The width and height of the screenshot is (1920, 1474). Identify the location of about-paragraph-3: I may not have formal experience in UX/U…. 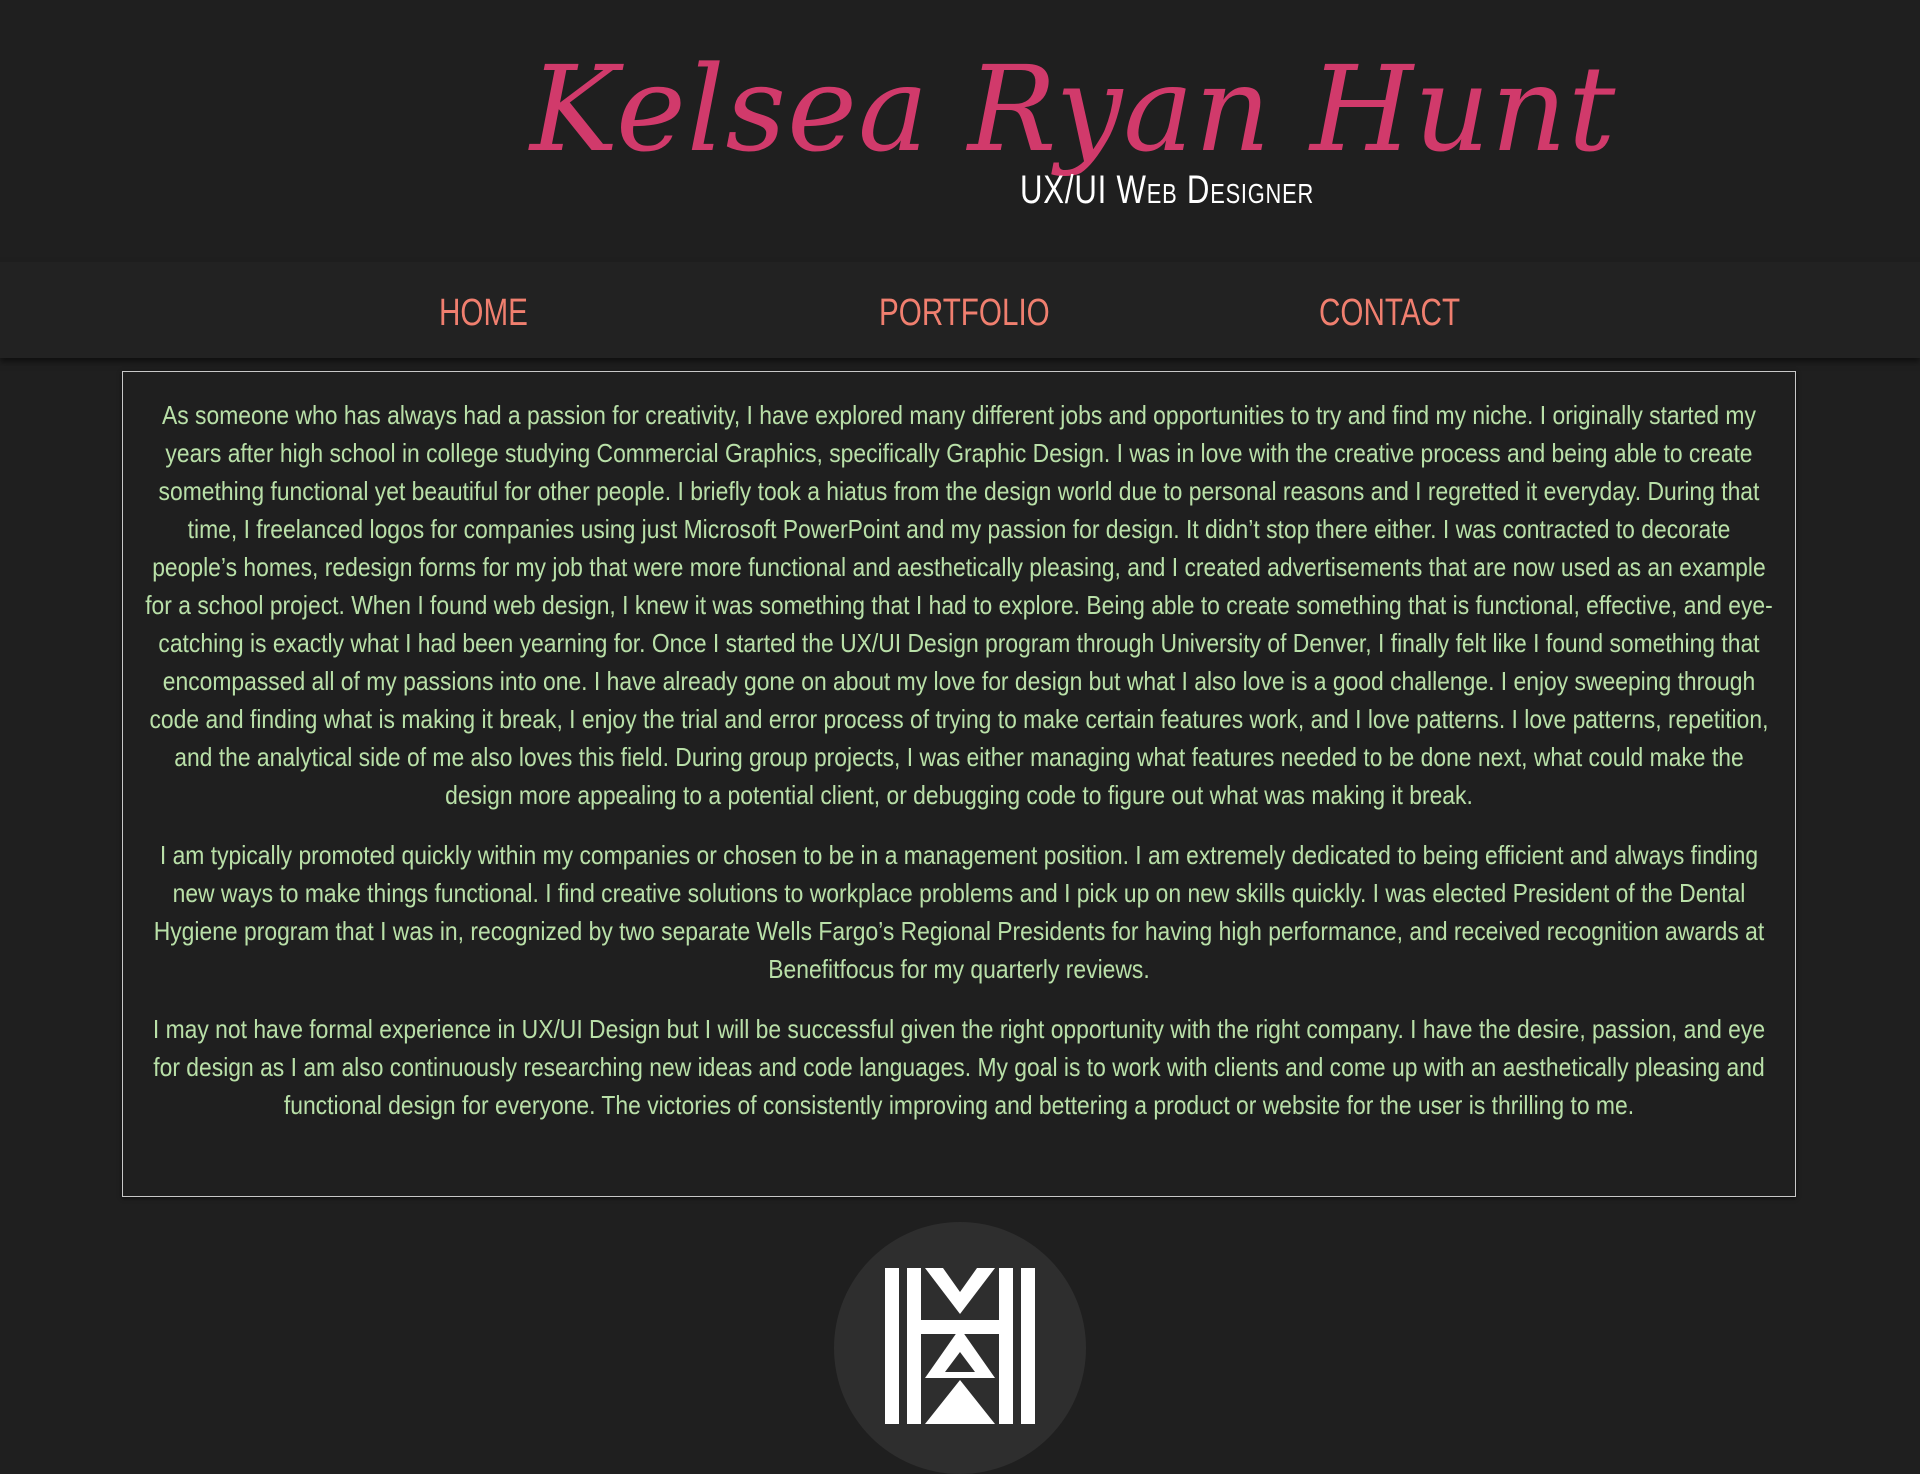
(959, 1067).